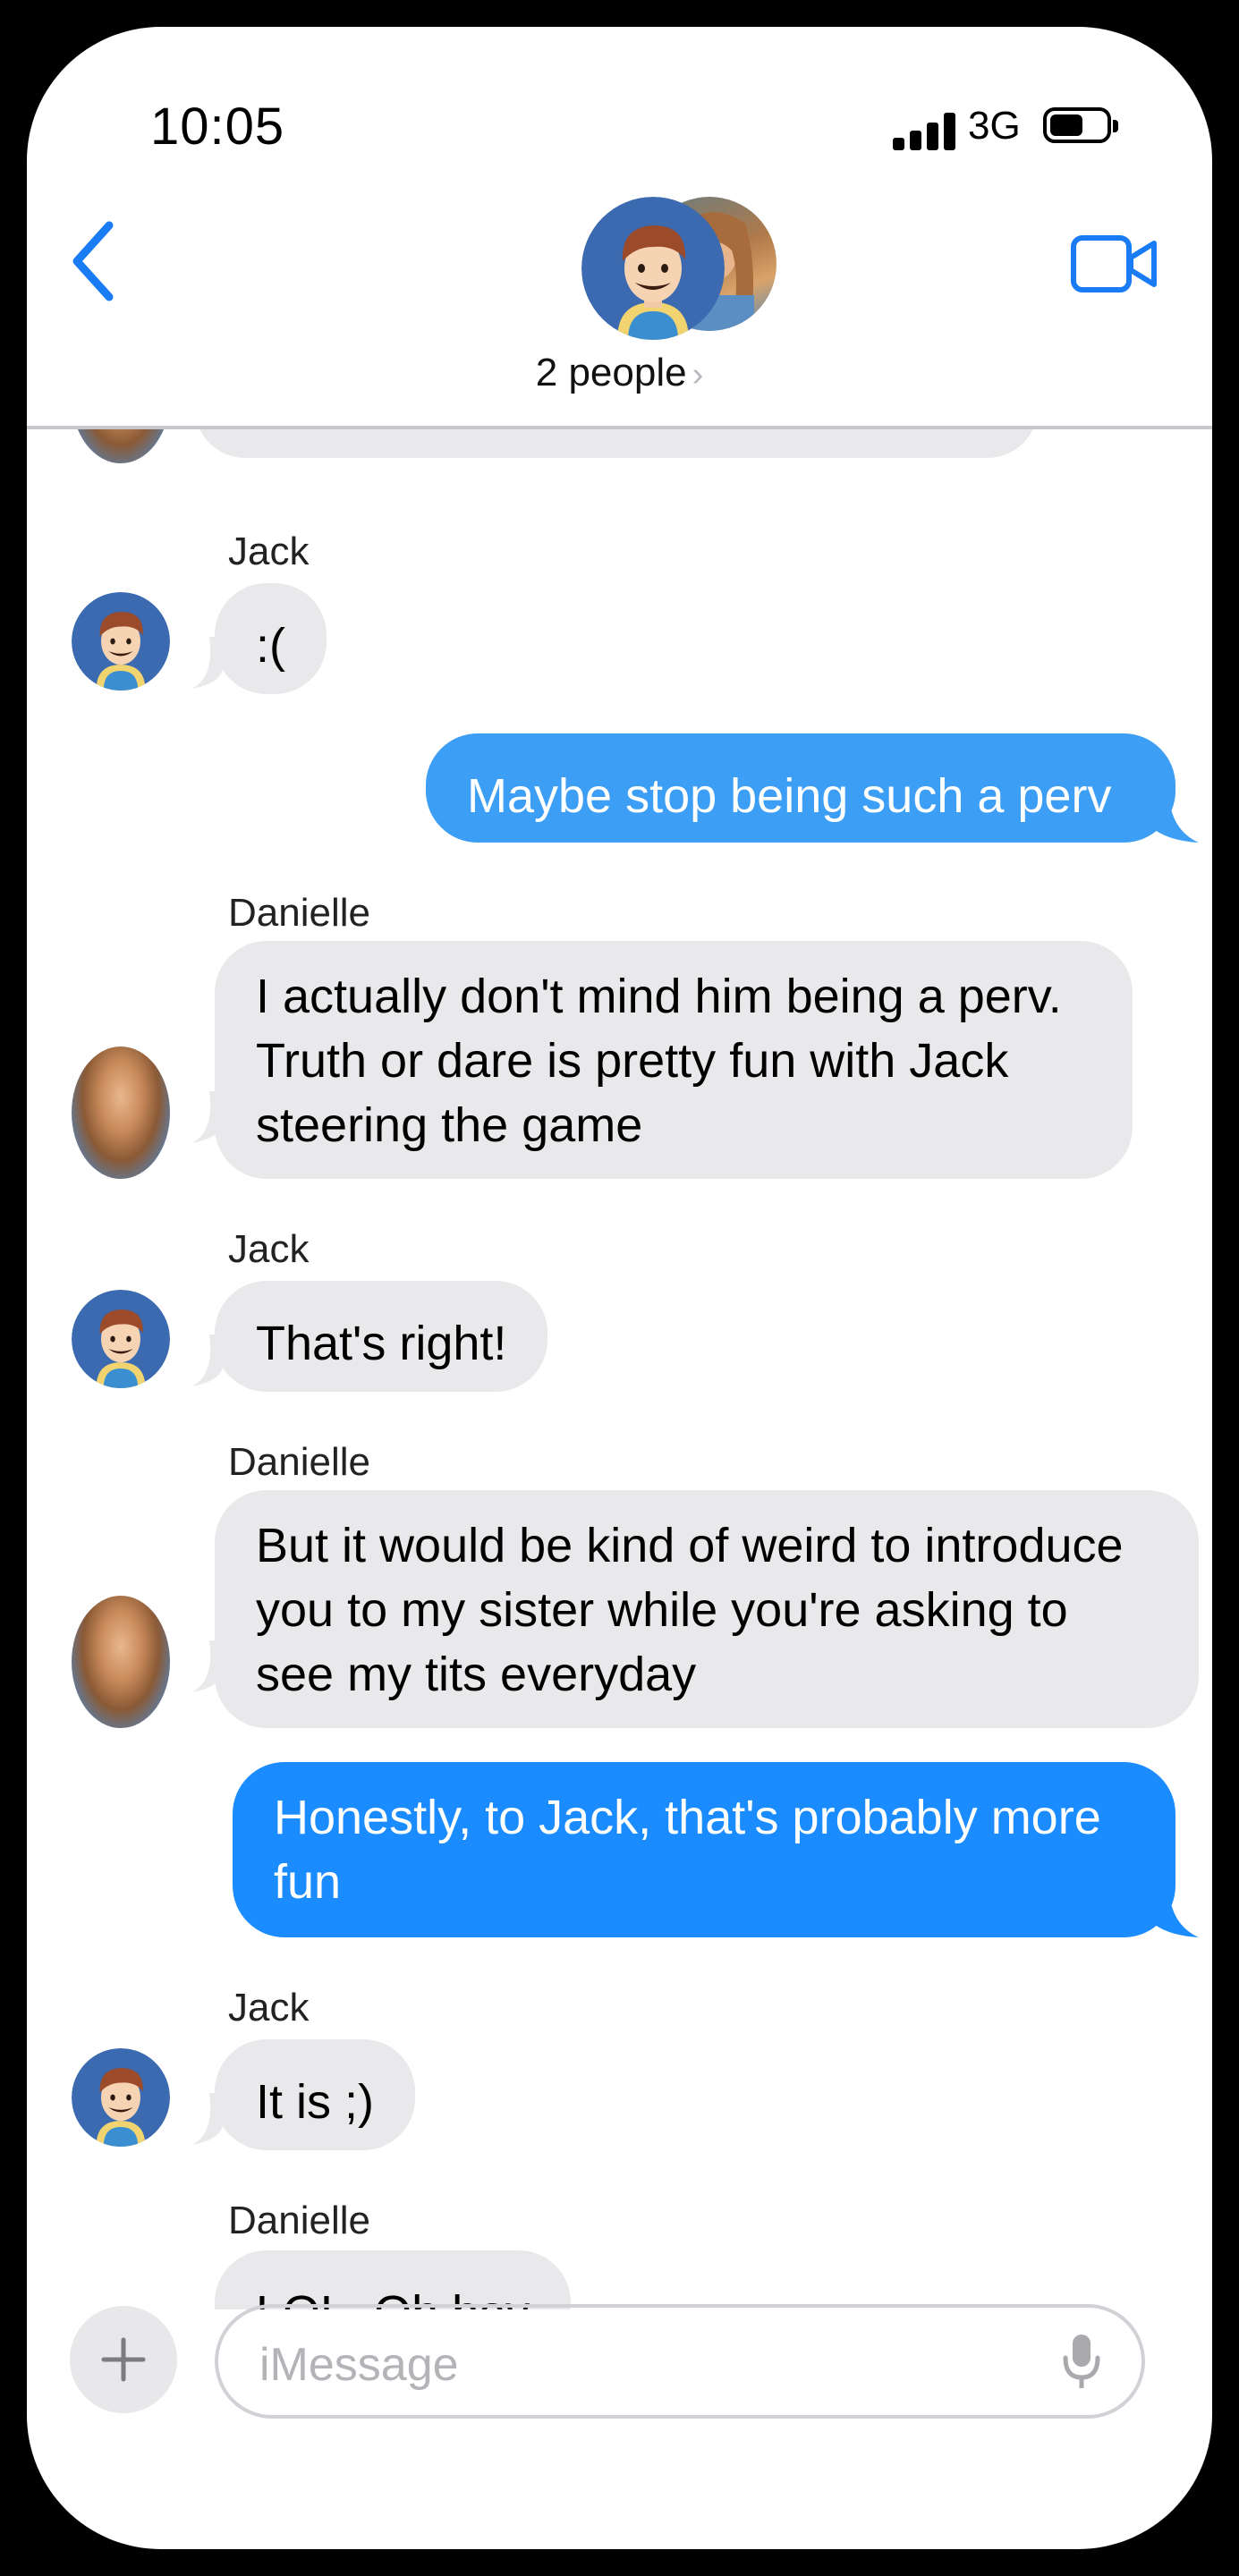 The width and height of the screenshot is (1239, 2576). What do you see at coordinates (632, 1061) in the screenshot?
I see `message-line: Truth or dare is pretty fun with Jack` at bounding box center [632, 1061].